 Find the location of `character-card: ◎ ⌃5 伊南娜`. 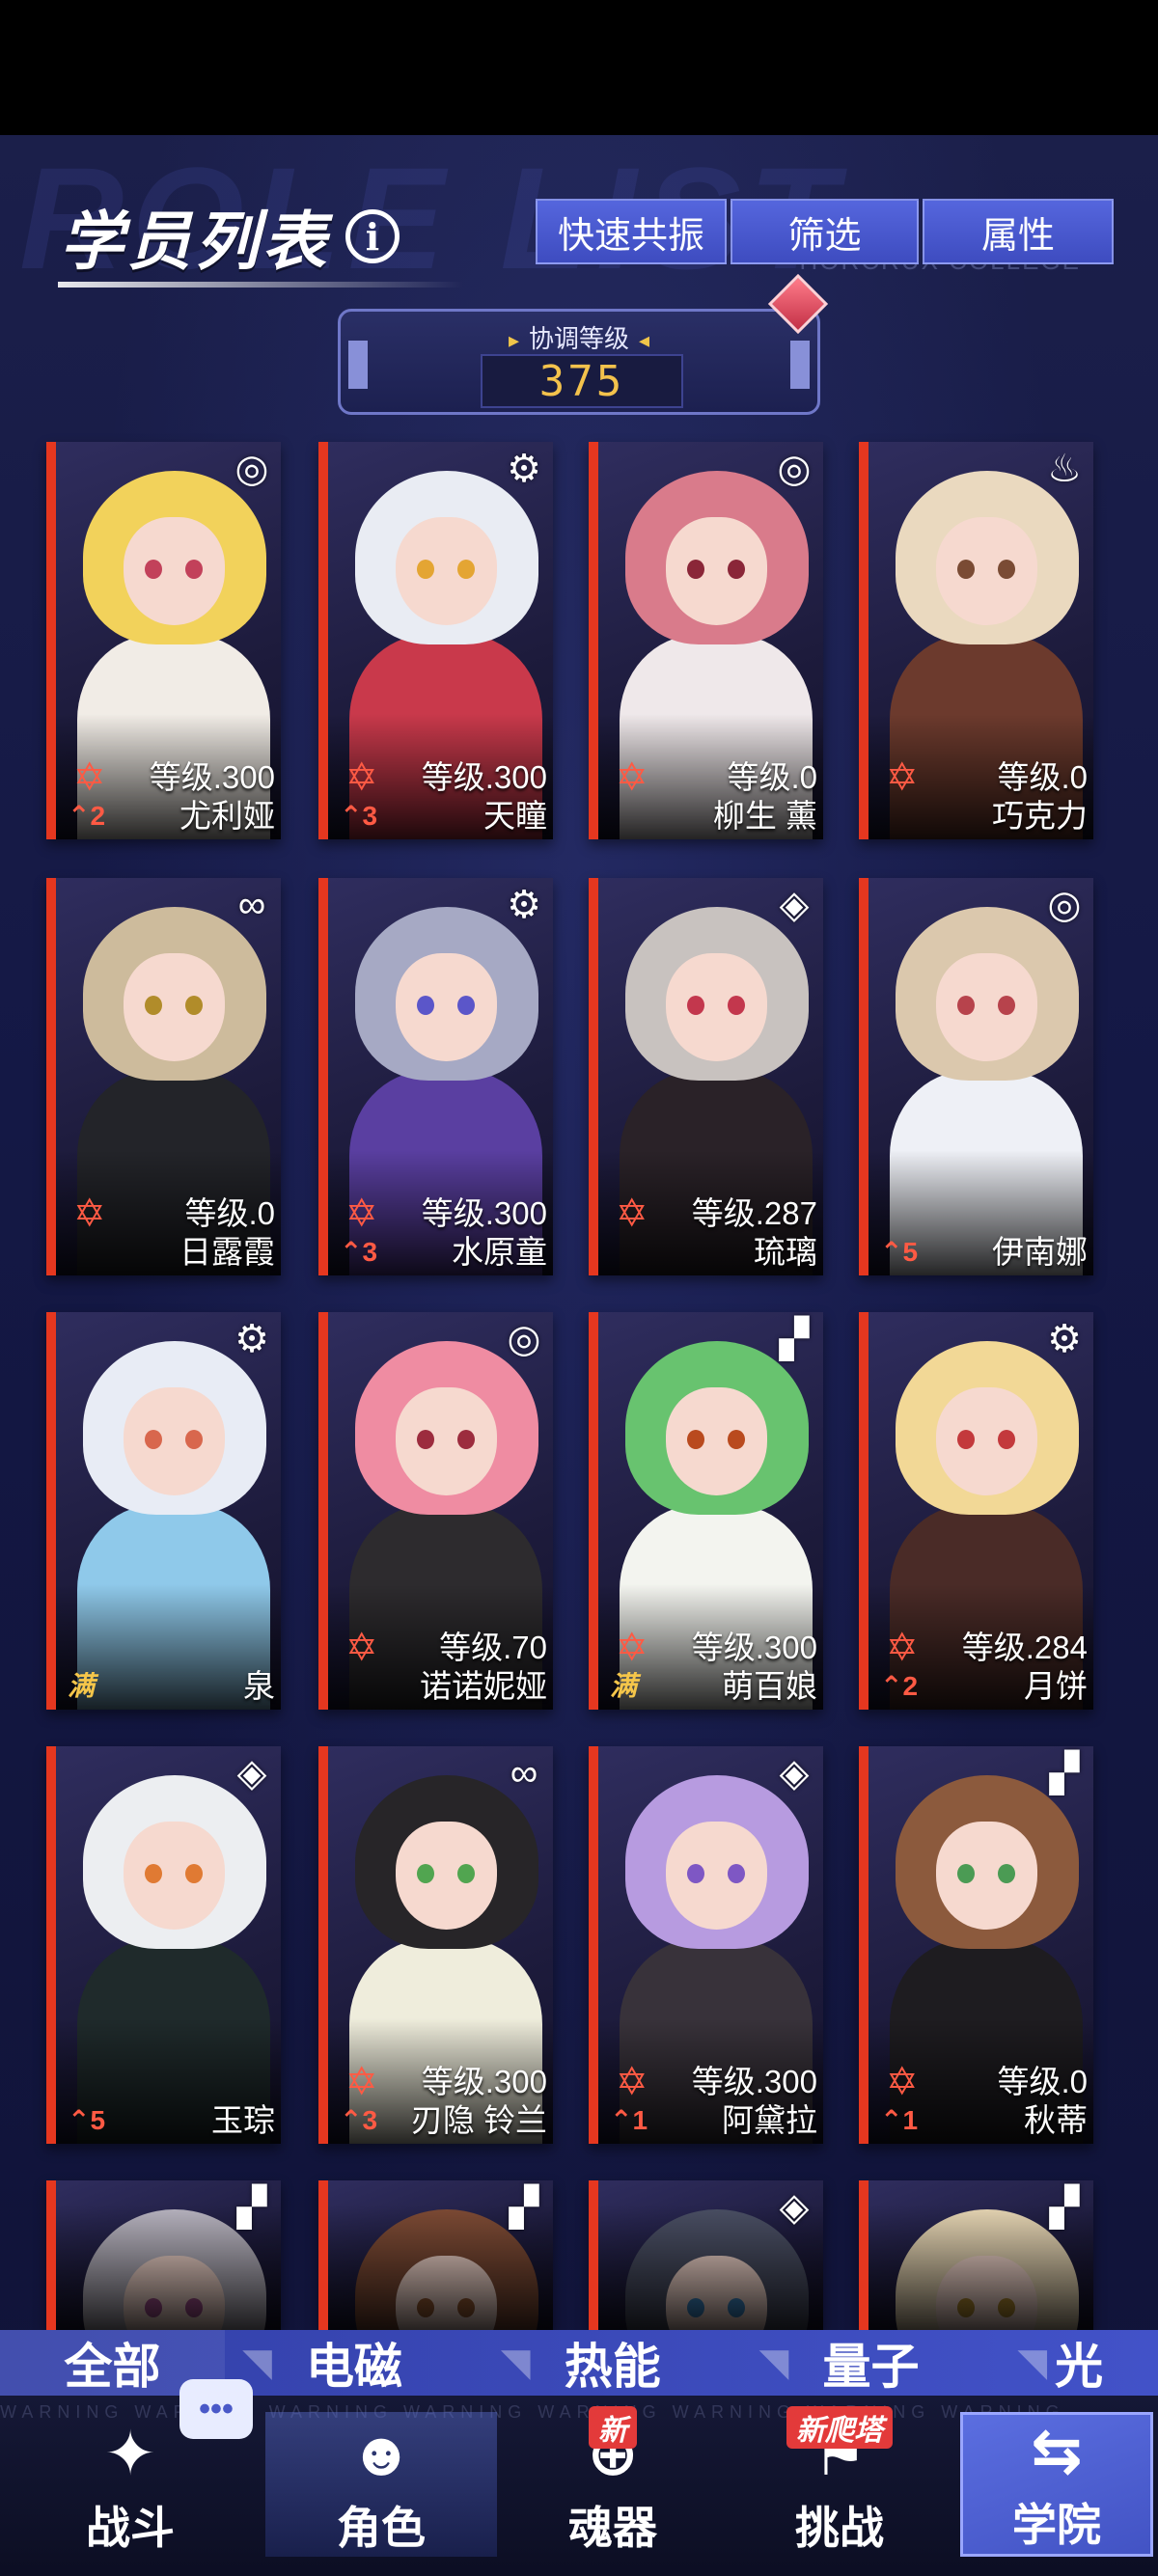

character-card: ◎ ⌃5 伊南娜 is located at coordinates (976, 1076).